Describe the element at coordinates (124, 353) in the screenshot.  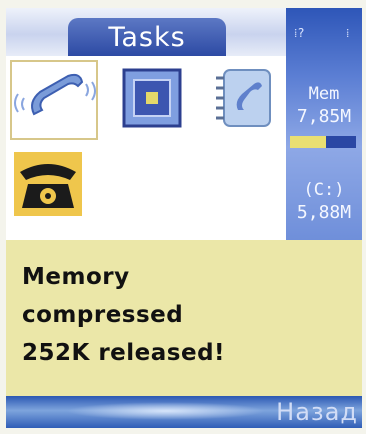
I see `notification-line-3: 252K released!` at that location.